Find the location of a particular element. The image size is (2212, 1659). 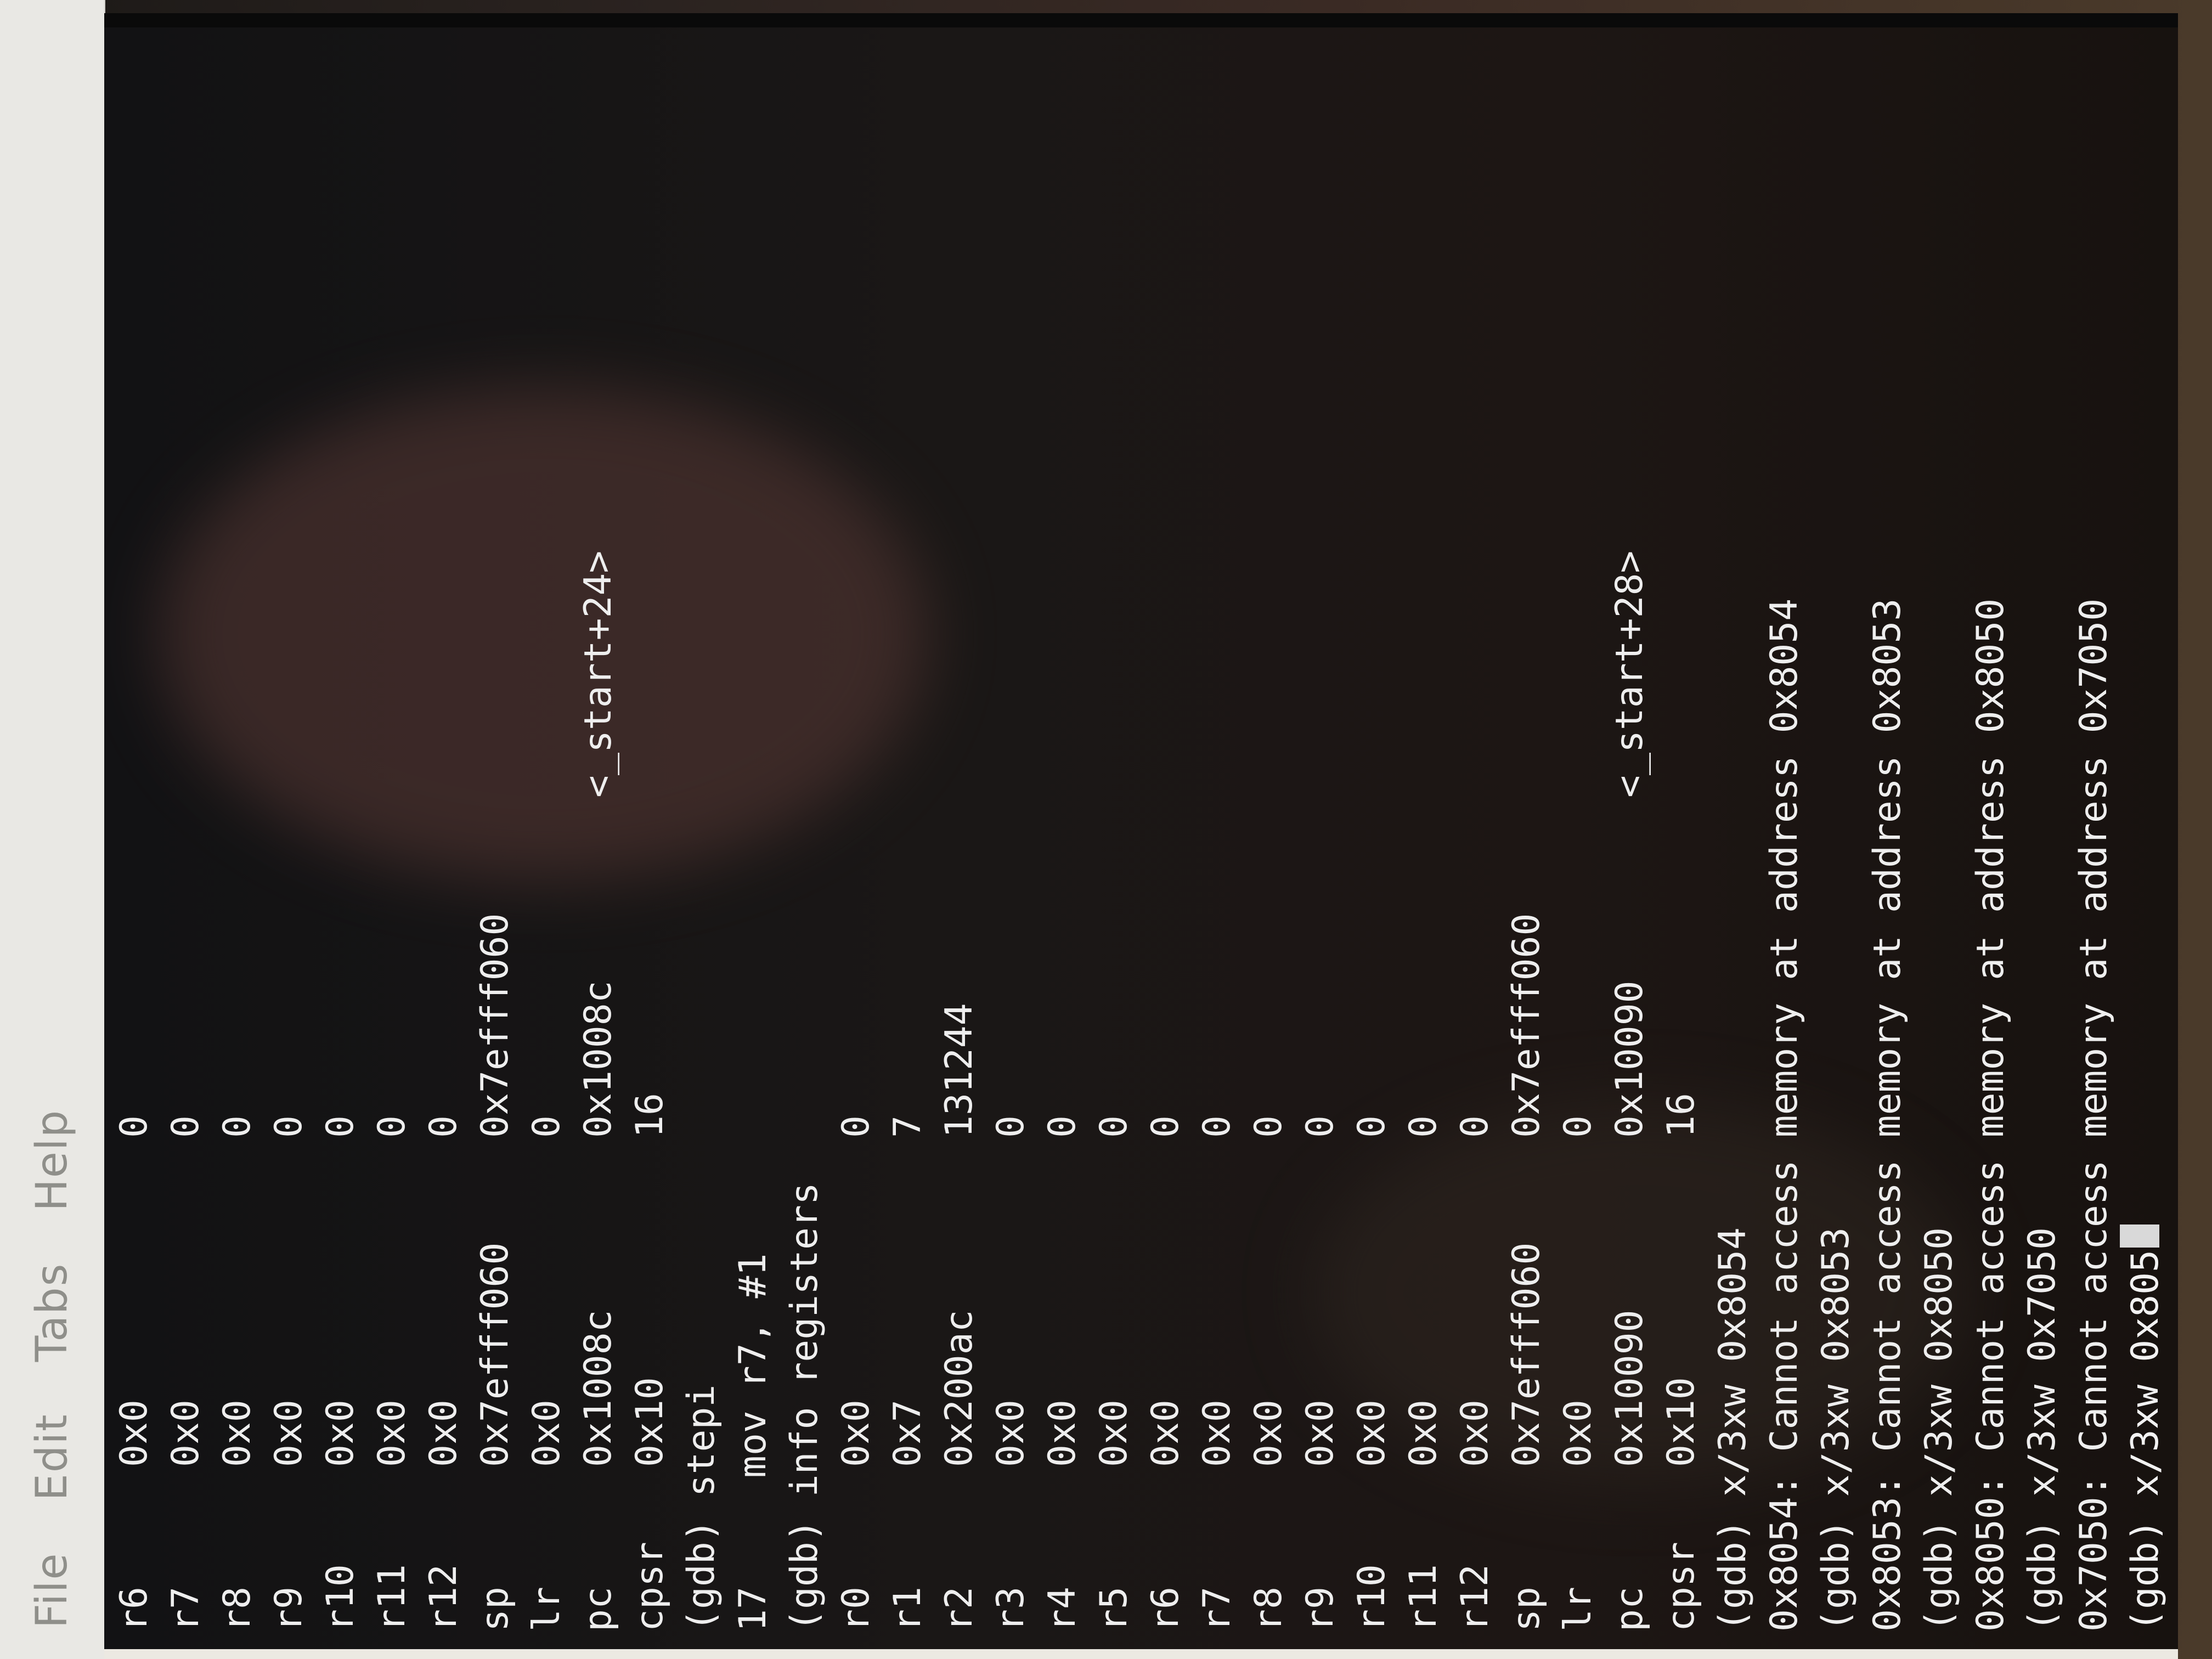

terminal-text: (gdb) x/3xw 0x8050 is located at coordinates (1939, 1430).